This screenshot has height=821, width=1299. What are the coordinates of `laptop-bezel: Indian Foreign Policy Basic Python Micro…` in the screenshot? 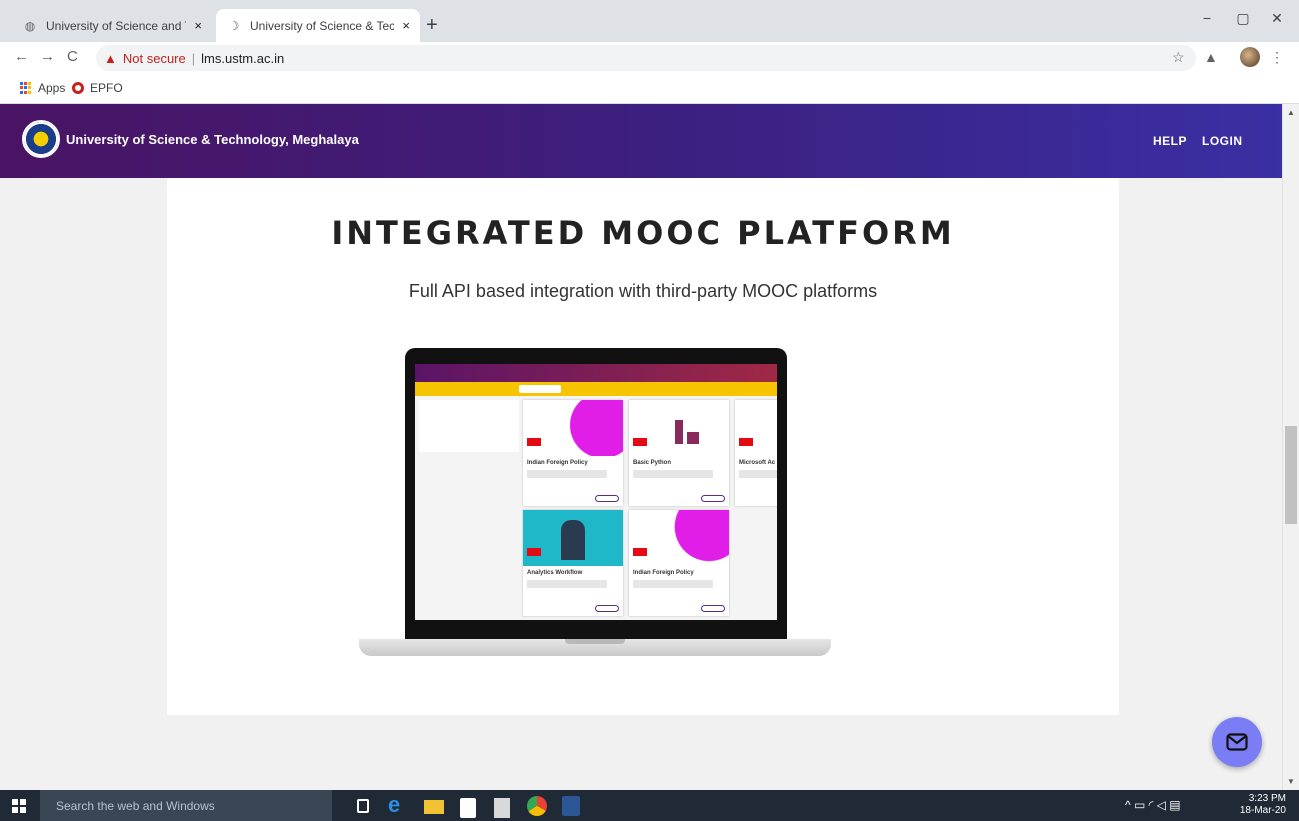 It's located at (596, 493).